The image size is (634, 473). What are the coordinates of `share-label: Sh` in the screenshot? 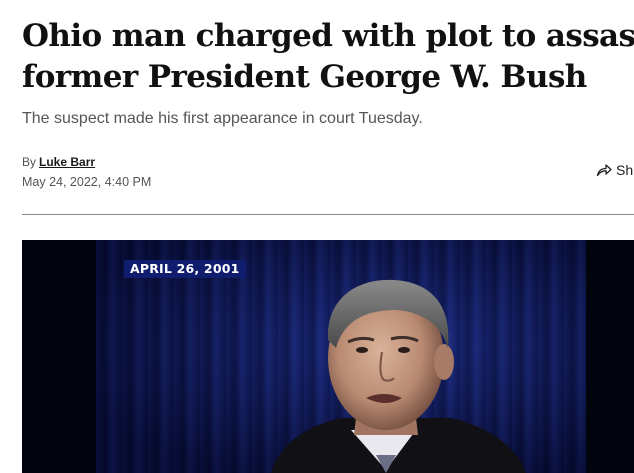 It's located at (625, 170).